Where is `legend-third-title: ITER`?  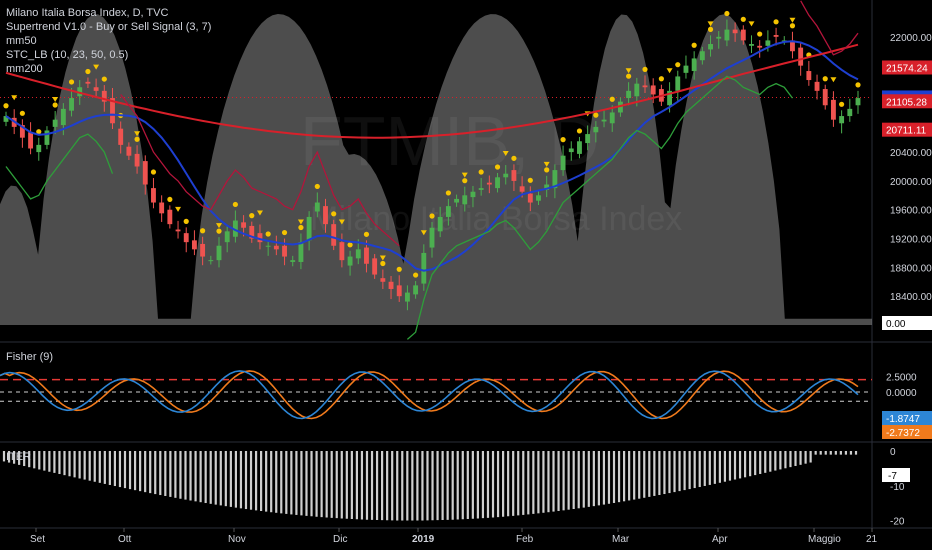 legend-third-title: ITER is located at coordinates (18, 457).